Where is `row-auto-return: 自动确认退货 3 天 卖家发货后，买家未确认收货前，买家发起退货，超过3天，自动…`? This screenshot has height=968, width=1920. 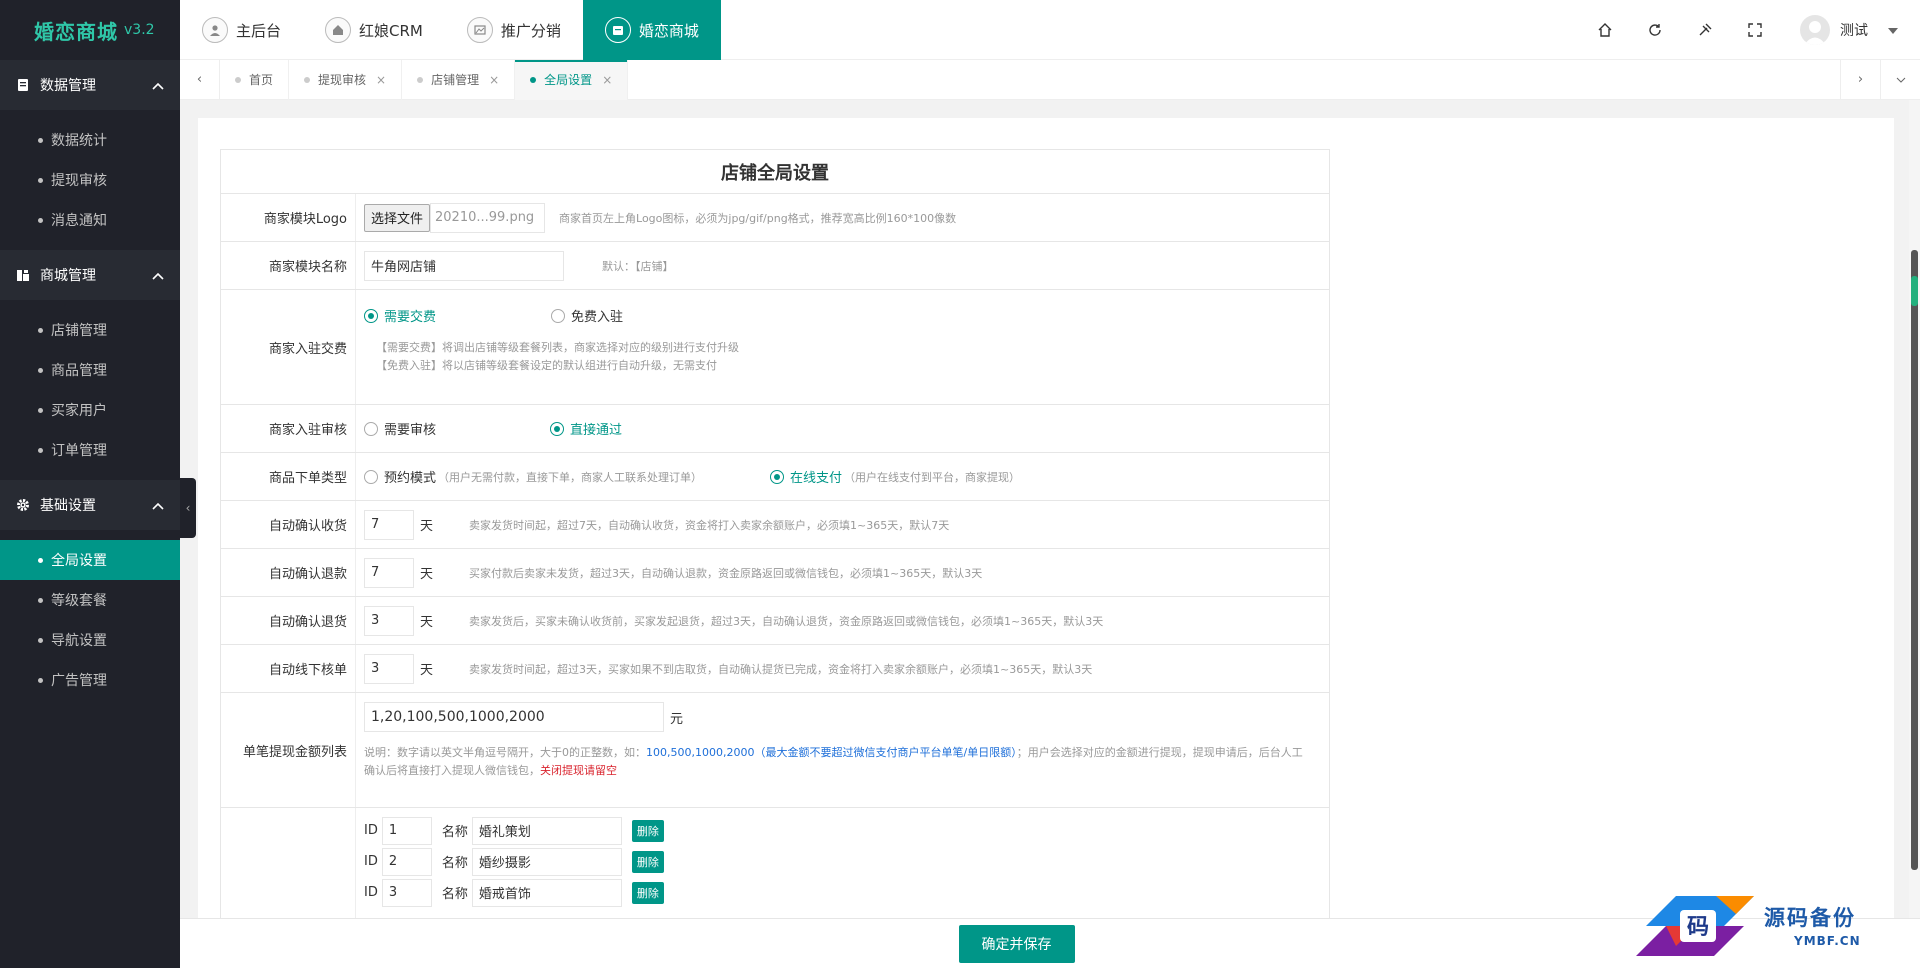
row-auto-return: 自动确认退货 3 天 卖家发货后，买家未确认收货前，买家发起退货，超过3天，自动… is located at coordinates (775, 621).